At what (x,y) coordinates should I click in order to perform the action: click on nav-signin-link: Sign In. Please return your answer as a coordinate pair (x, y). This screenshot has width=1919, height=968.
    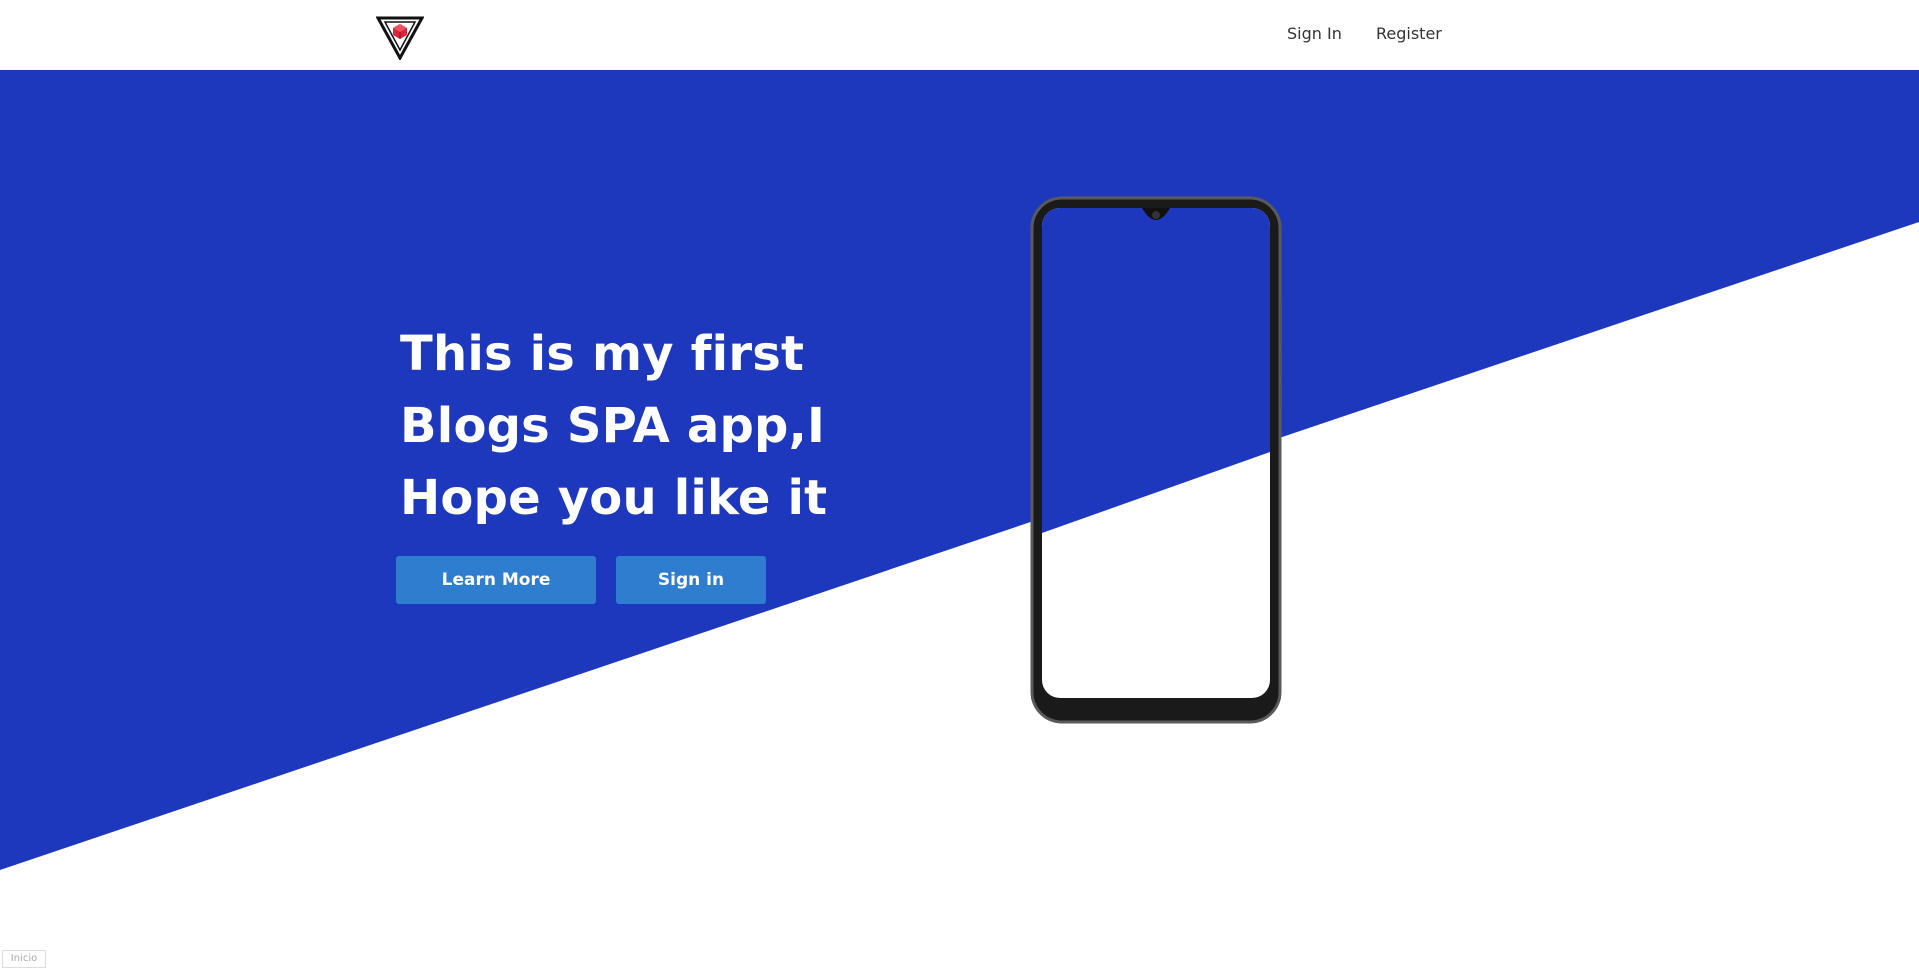
    Looking at the image, I should click on (1314, 33).